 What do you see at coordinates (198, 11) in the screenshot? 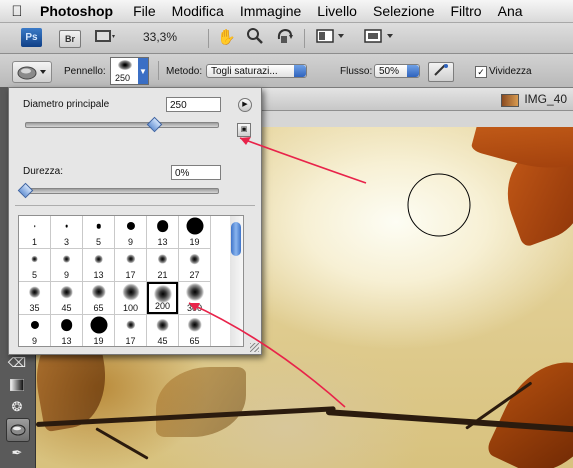
I see `menu-modifica: Modifica` at bounding box center [198, 11].